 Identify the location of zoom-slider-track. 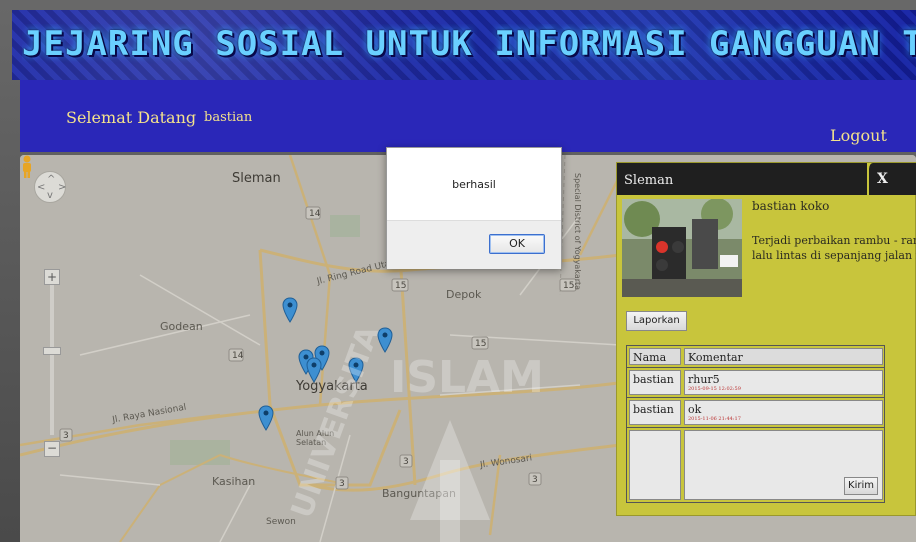
(52, 360).